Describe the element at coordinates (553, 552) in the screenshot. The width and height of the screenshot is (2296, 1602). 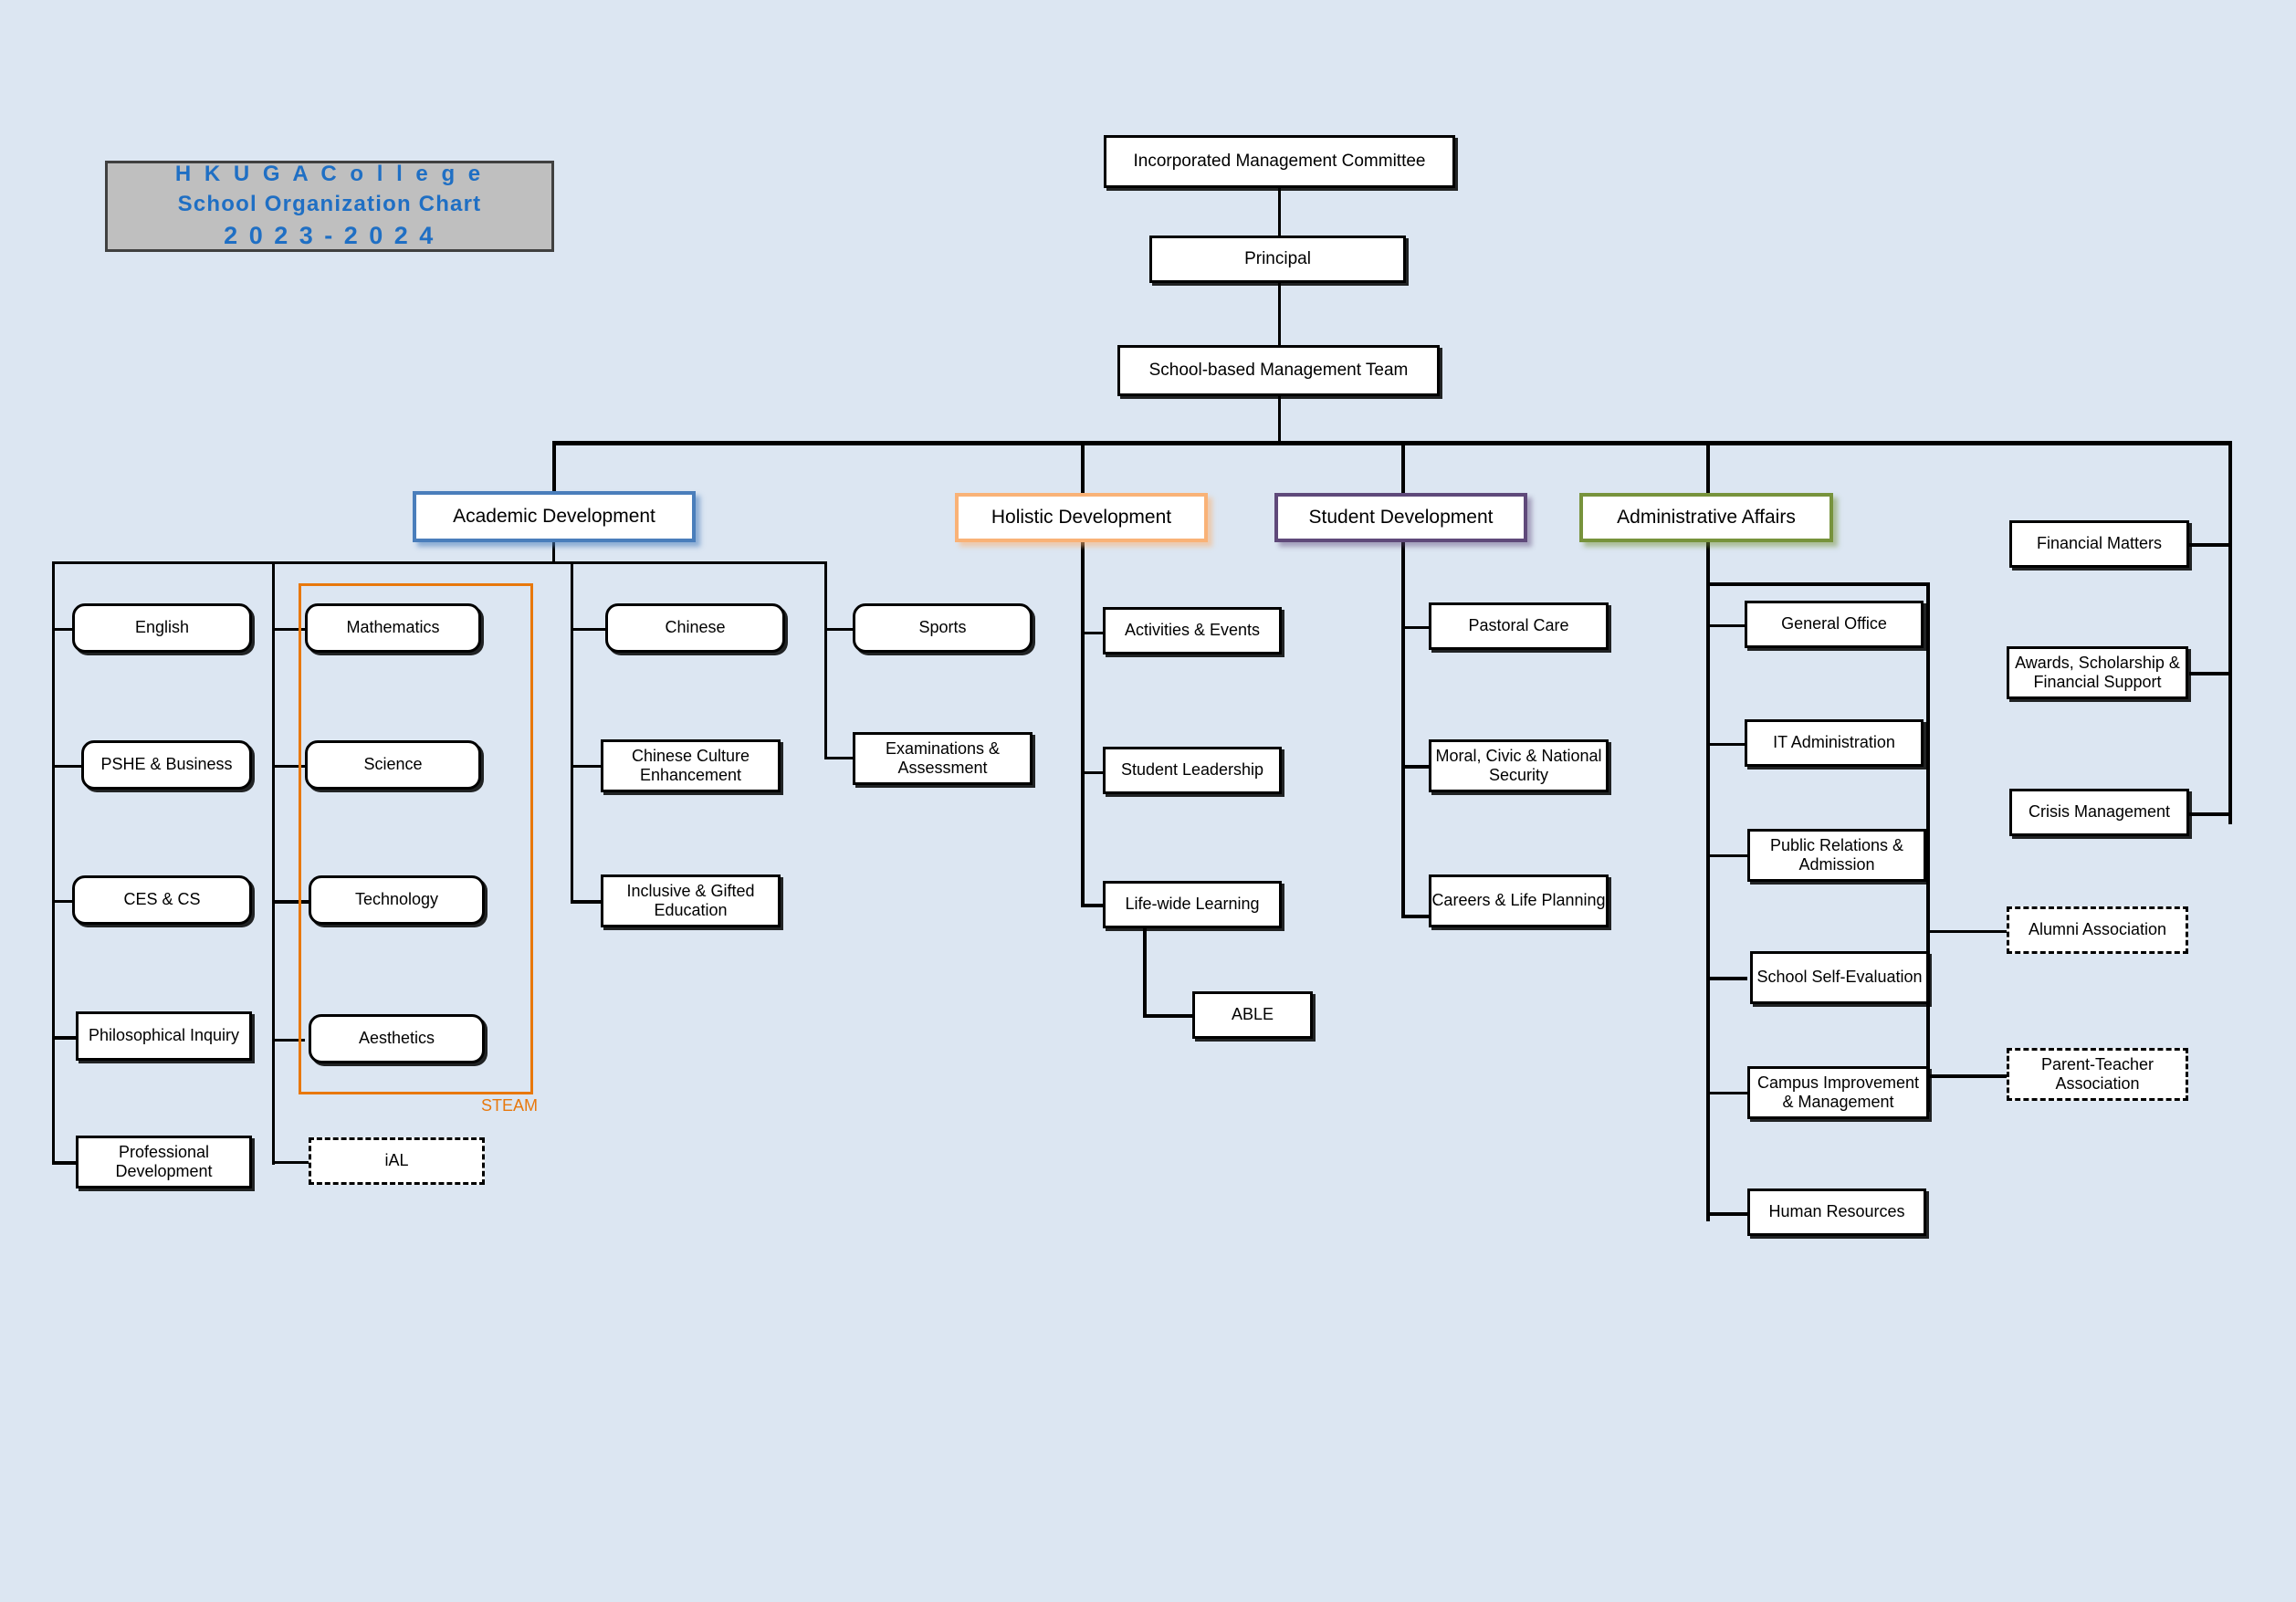
I see `connector-academic-drop` at that location.